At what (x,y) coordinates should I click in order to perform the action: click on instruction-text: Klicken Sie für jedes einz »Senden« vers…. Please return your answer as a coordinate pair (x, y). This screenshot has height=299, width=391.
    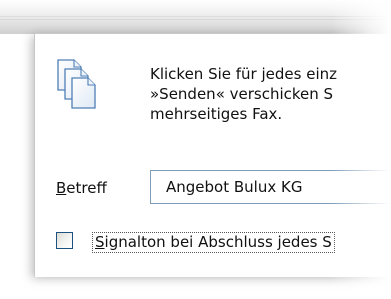
    Looking at the image, I should click on (270, 94).